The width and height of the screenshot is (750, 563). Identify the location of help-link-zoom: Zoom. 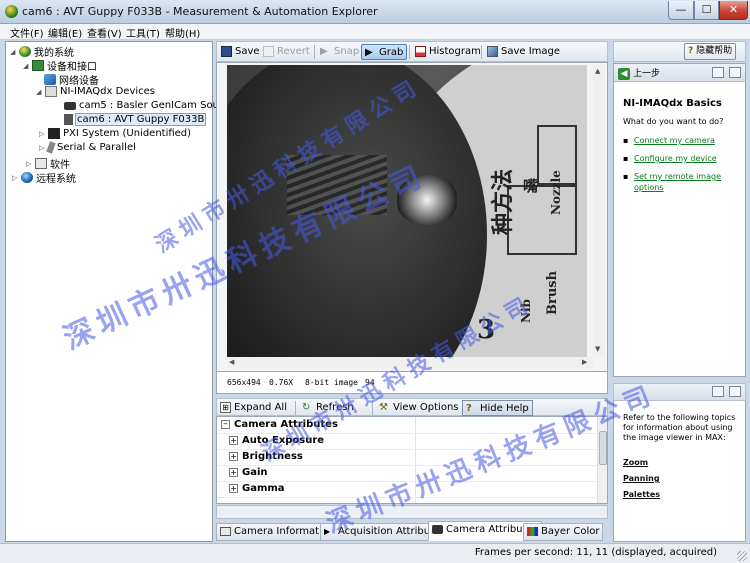
(635, 462).